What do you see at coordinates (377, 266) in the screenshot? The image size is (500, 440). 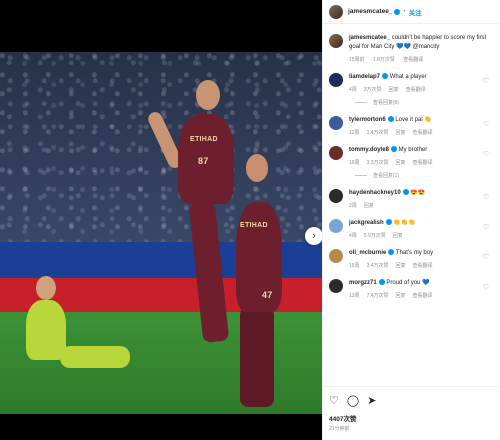 I see `comment-likes: 3.4万次赞` at bounding box center [377, 266].